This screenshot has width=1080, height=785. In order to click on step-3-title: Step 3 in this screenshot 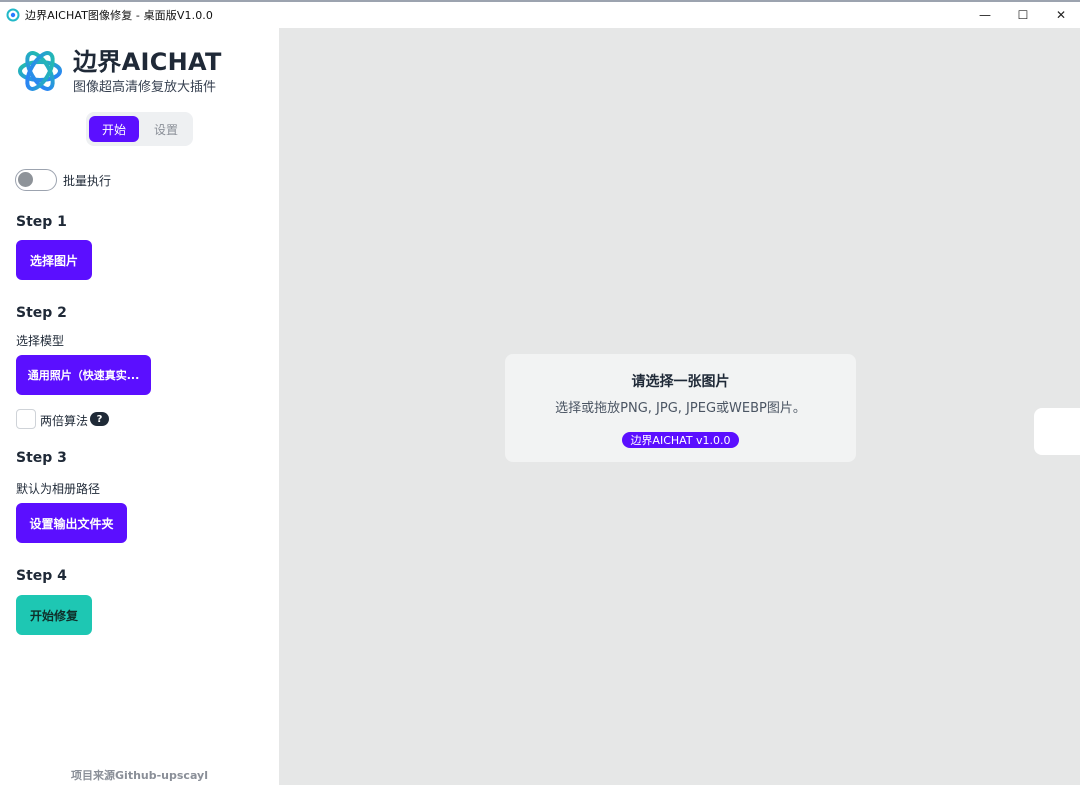, I will do `click(41, 458)`.